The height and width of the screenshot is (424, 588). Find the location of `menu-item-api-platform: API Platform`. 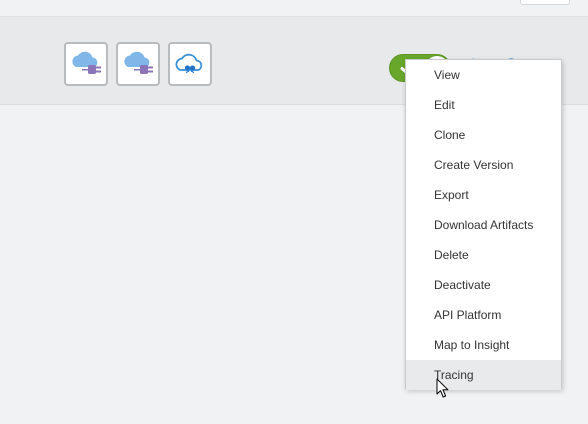

menu-item-api-platform: API Platform is located at coordinates (483, 315).